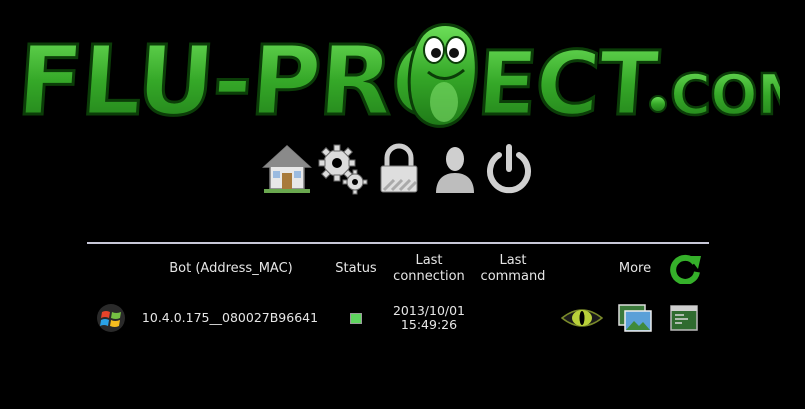 This screenshot has width=805, height=409. I want to click on windows-icon, so click(111, 318).